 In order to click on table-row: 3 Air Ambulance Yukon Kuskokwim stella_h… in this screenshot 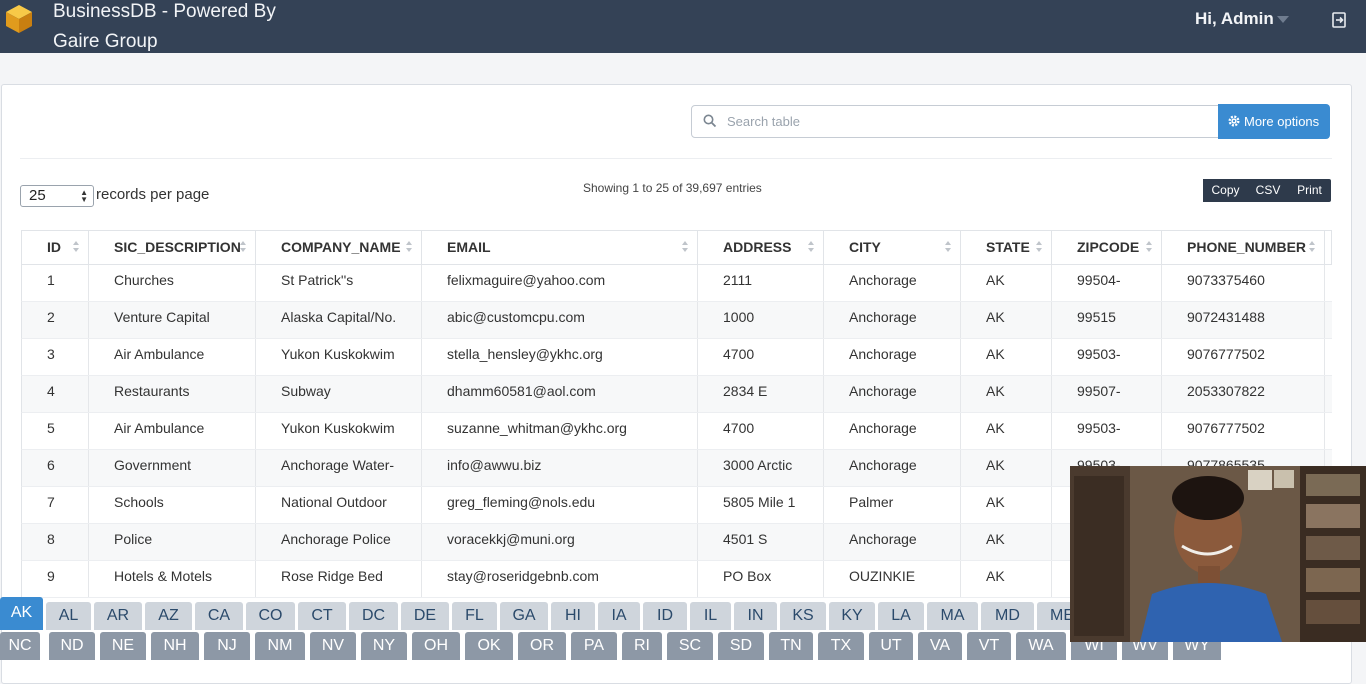, I will do `click(676, 357)`.